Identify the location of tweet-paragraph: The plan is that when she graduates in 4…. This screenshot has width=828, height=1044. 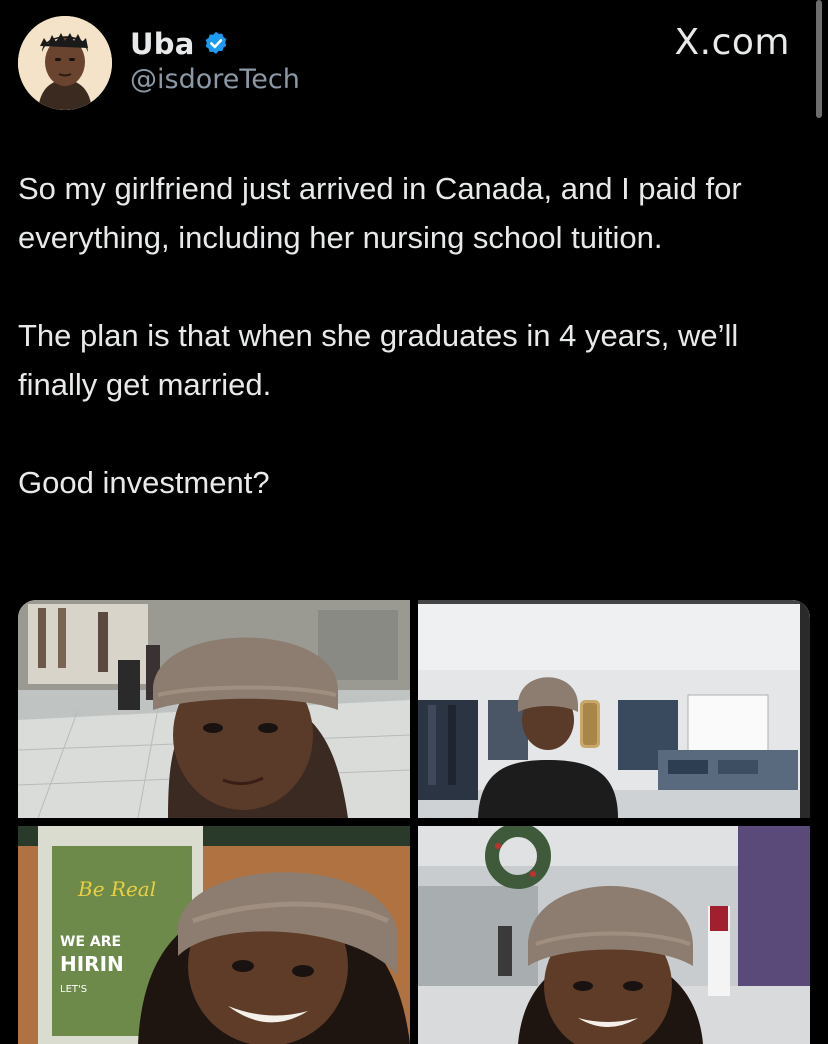
(378, 360).